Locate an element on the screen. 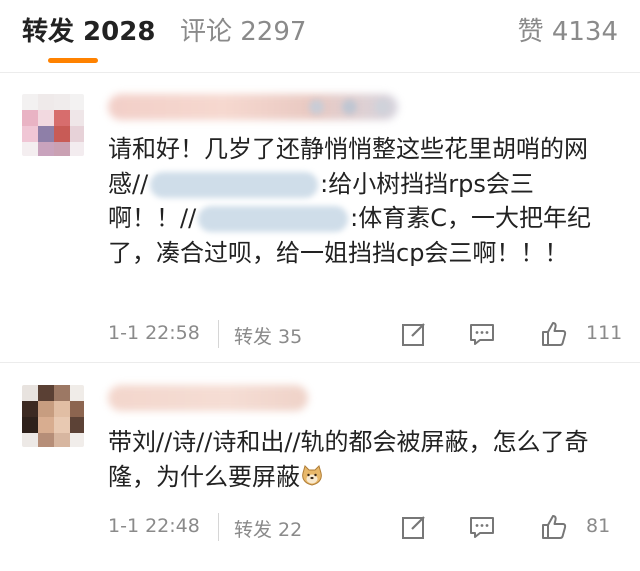 Image resolution: width=640 pixels, height=571 pixels. comment-text: 带刘//诗//诗和出//轨的都会被屏蔽，怎么了奇隆，为什么要屏蔽 is located at coordinates (363, 459).